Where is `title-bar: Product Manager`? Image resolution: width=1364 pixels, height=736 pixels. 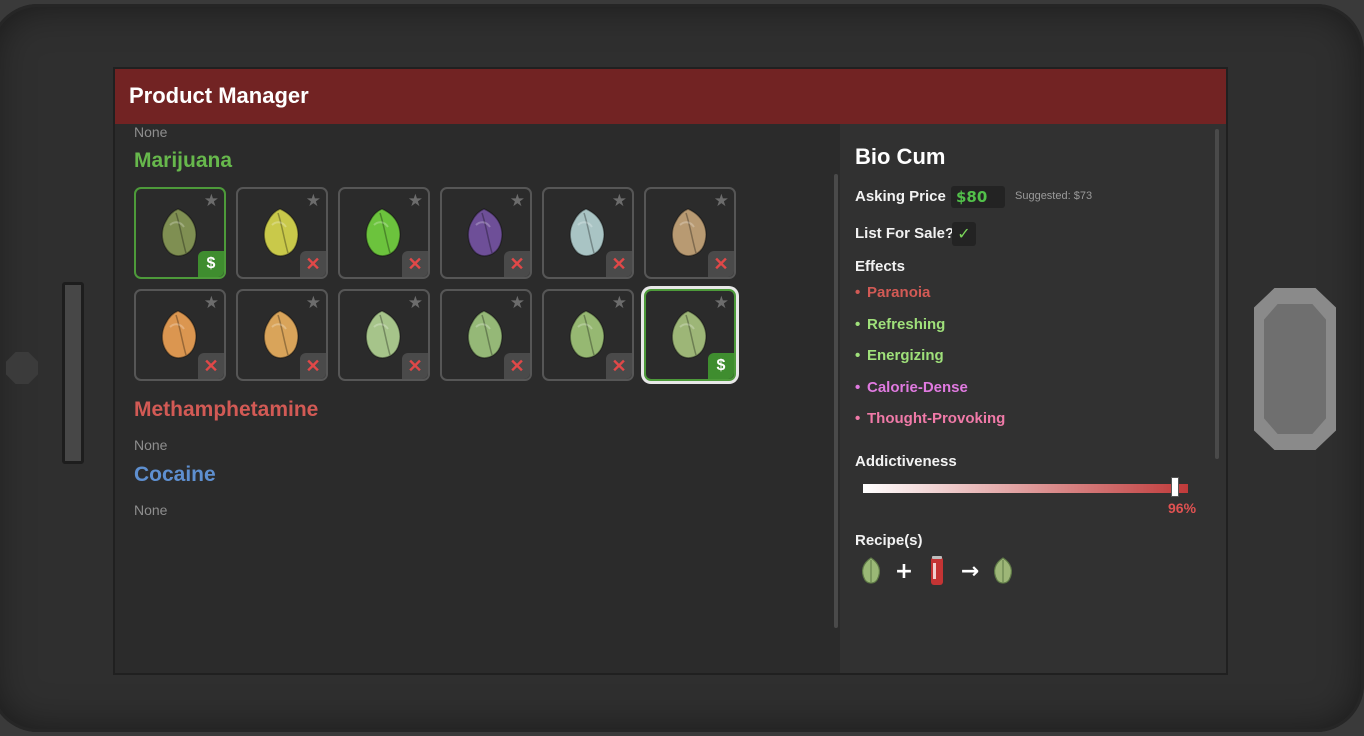
title-bar: Product Manager is located at coordinates (670, 96).